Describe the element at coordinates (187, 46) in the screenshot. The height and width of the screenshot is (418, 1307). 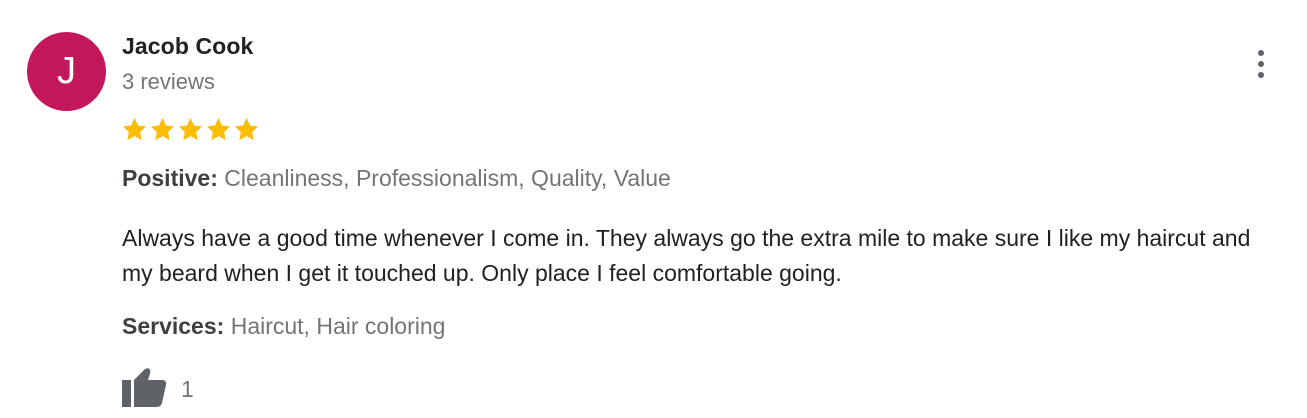
I see `author-name: Jacob Cook` at that location.